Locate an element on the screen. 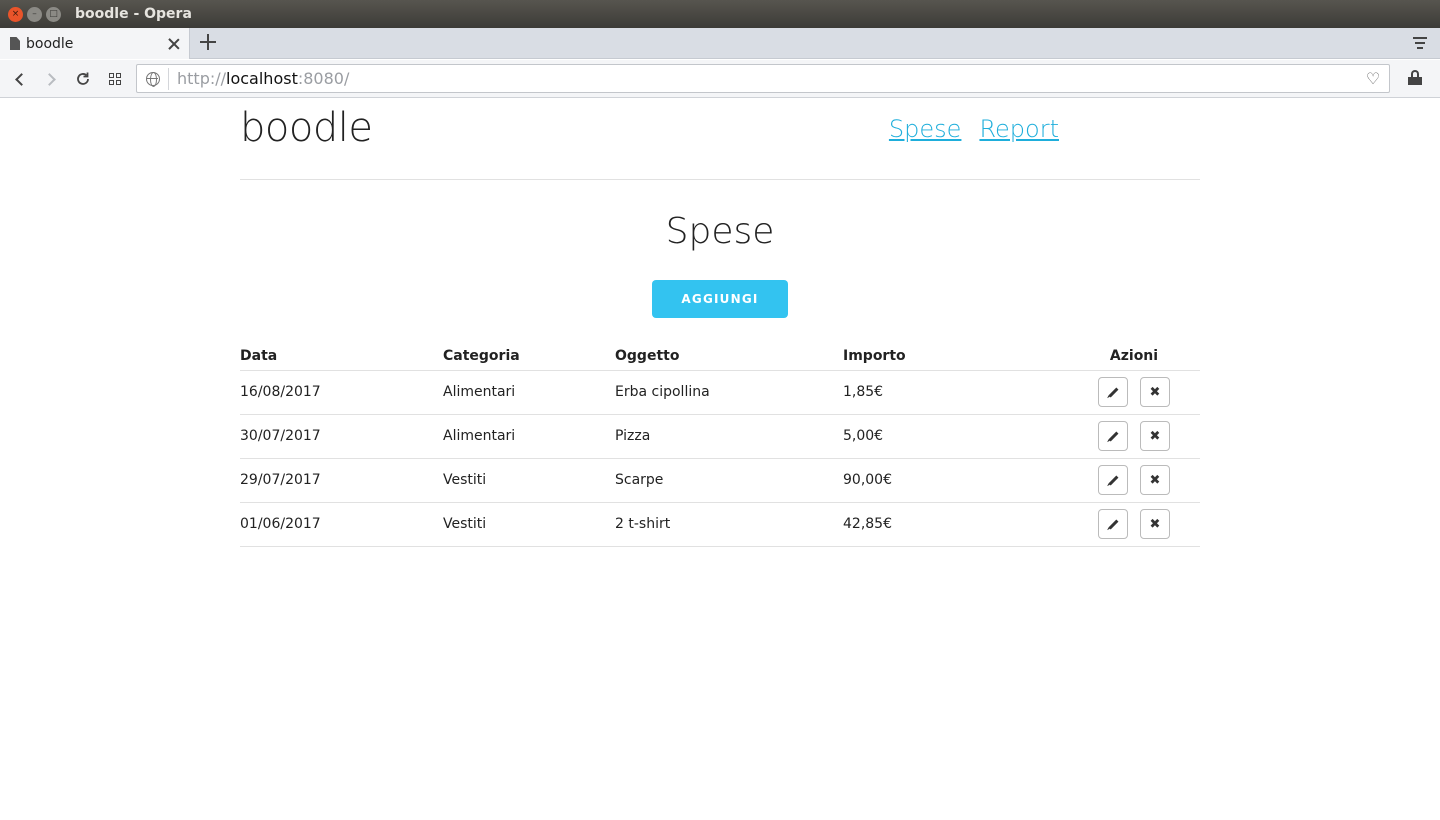 The width and height of the screenshot is (1440, 820). cell-date: 30/07/2017 is located at coordinates (341, 436).